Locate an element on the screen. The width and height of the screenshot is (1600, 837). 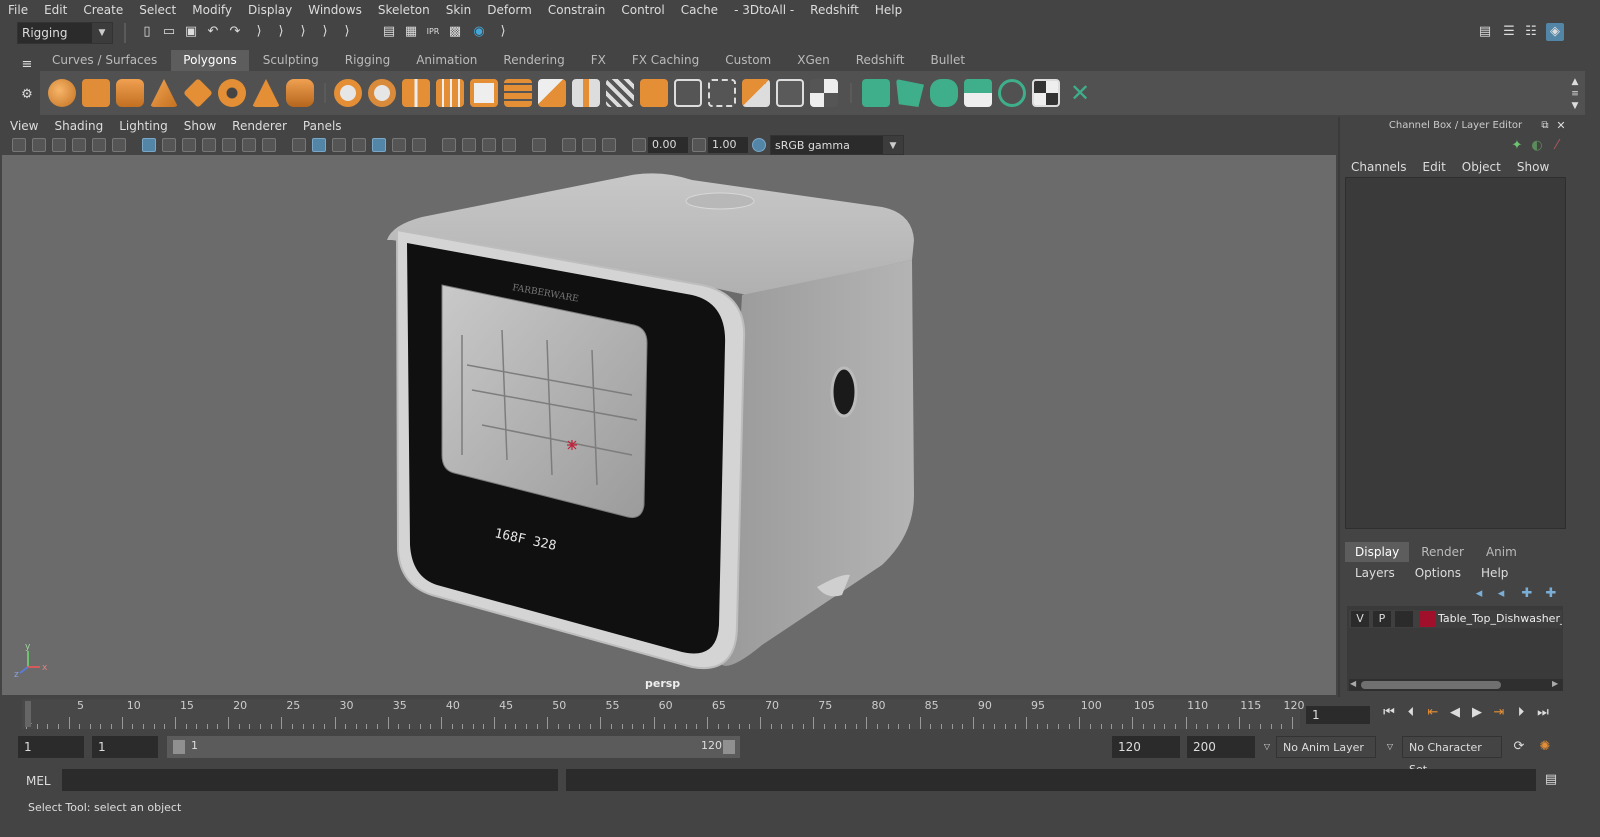
scroll-right-icon: ▶ is located at coordinates (1555, 683).